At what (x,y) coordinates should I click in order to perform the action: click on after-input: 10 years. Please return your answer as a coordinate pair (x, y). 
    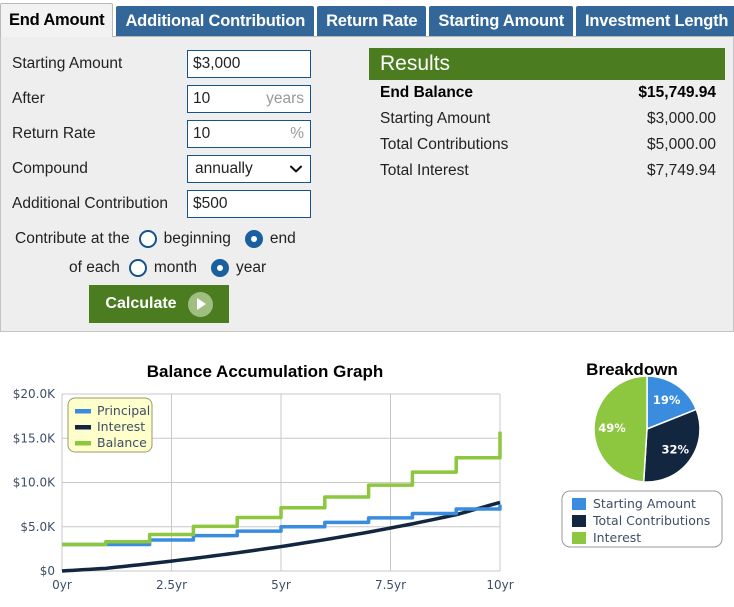
    Looking at the image, I should click on (249, 99).